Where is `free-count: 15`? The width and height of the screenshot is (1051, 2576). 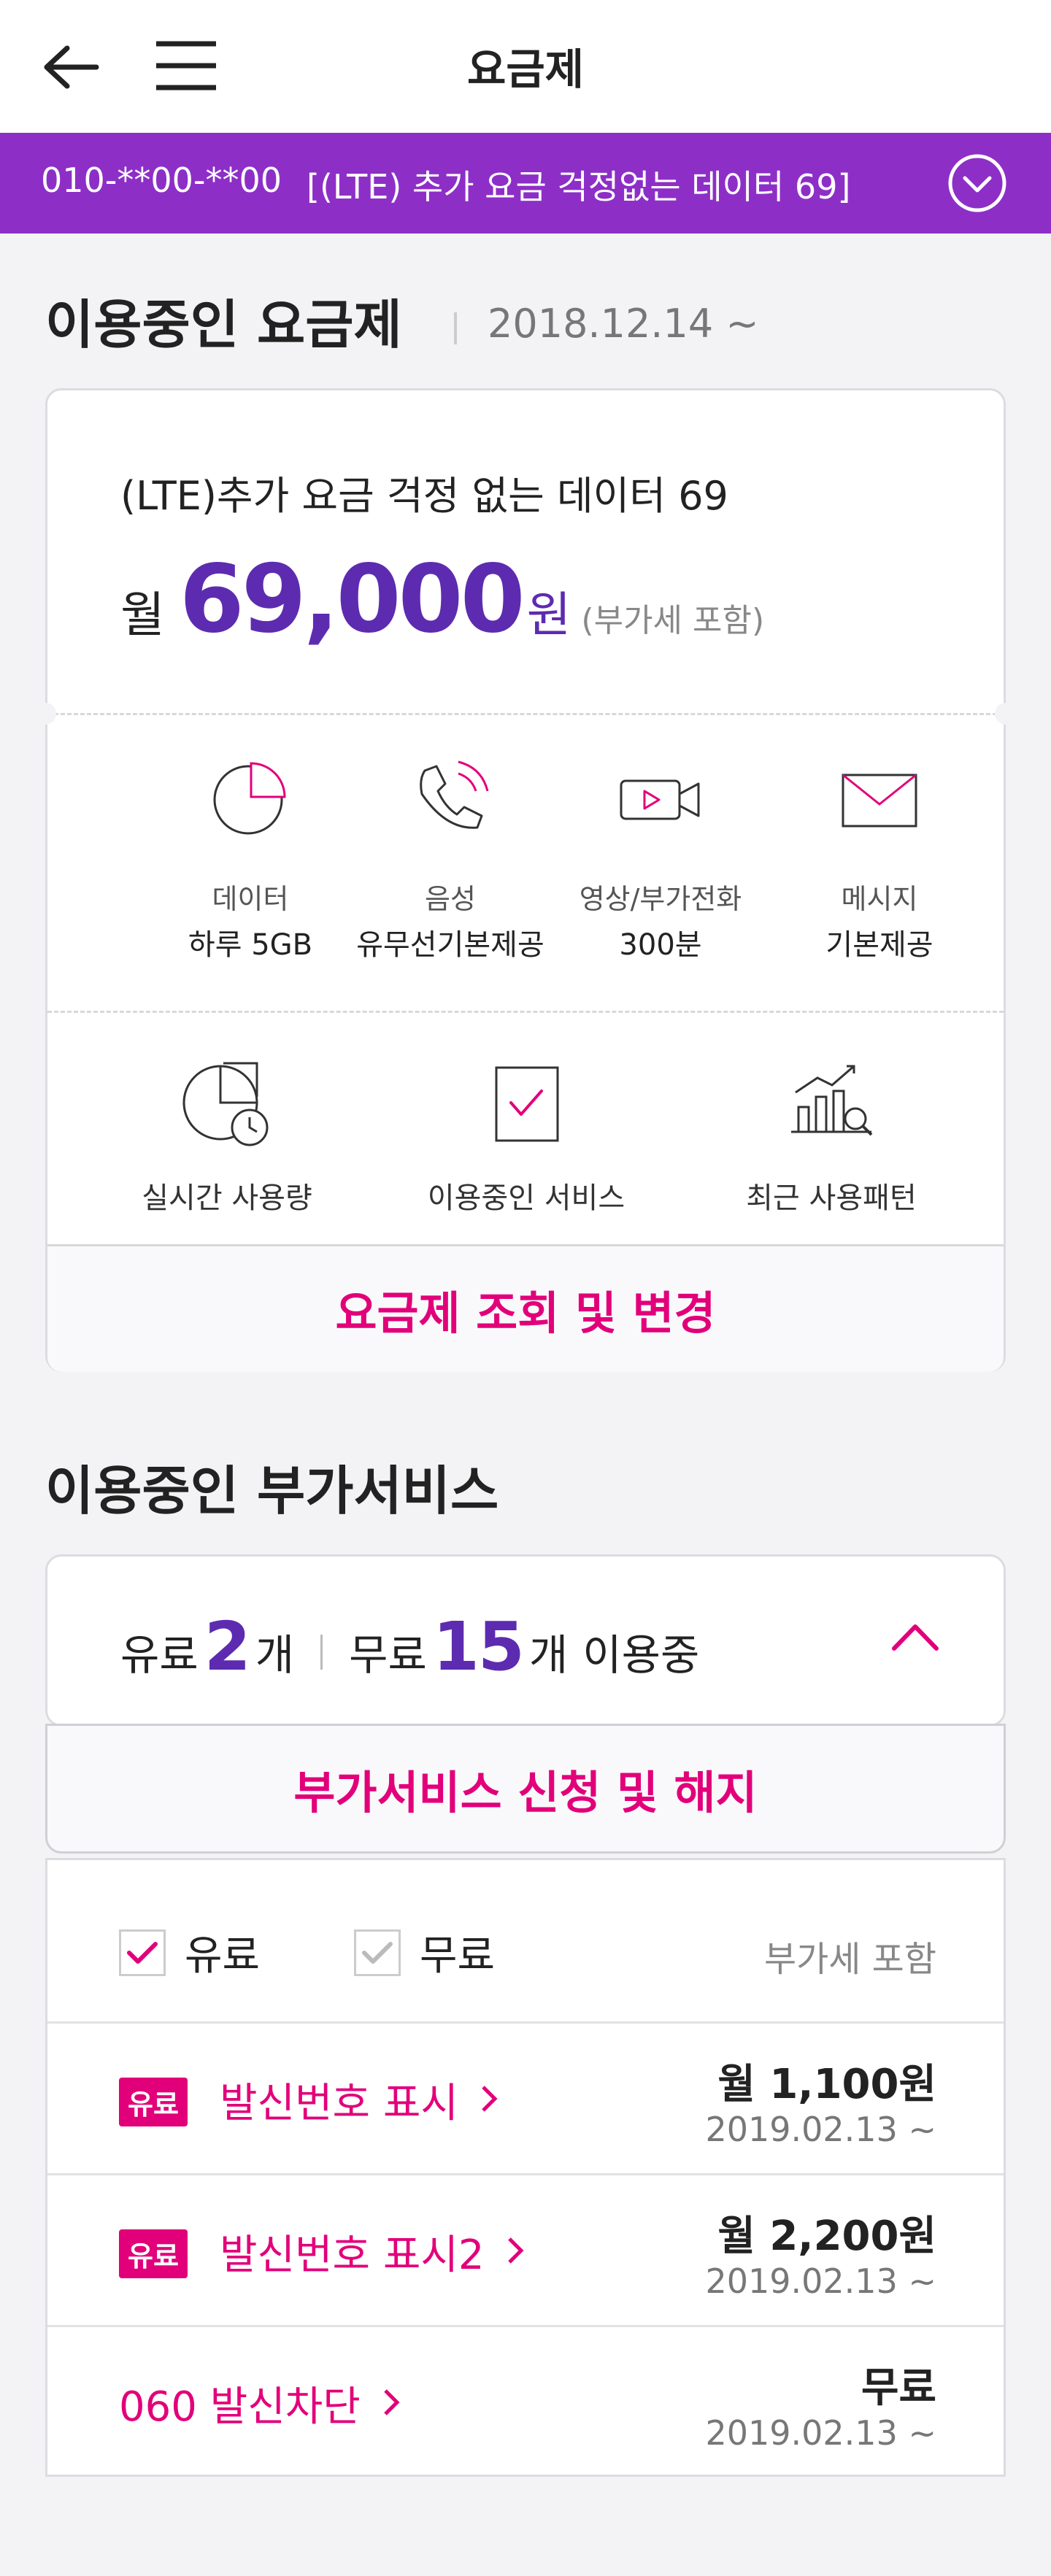 free-count: 15 is located at coordinates (478, 1647).